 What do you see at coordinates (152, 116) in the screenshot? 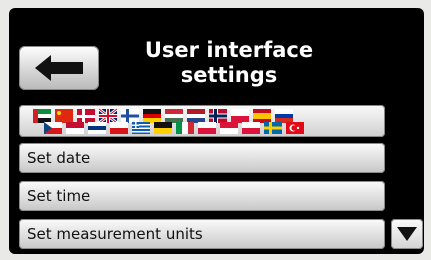
I see `flag-germany-icon` at bounding box center [152, 116].